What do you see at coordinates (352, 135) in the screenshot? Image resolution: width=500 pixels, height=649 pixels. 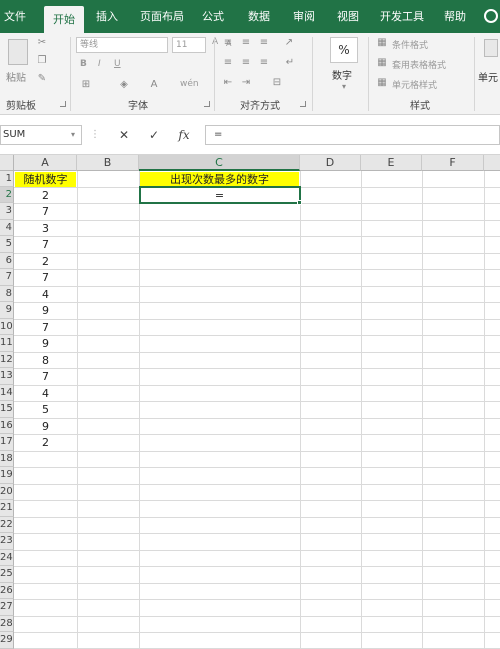 I see `formula-input: =` at bounding box center [352, 135].